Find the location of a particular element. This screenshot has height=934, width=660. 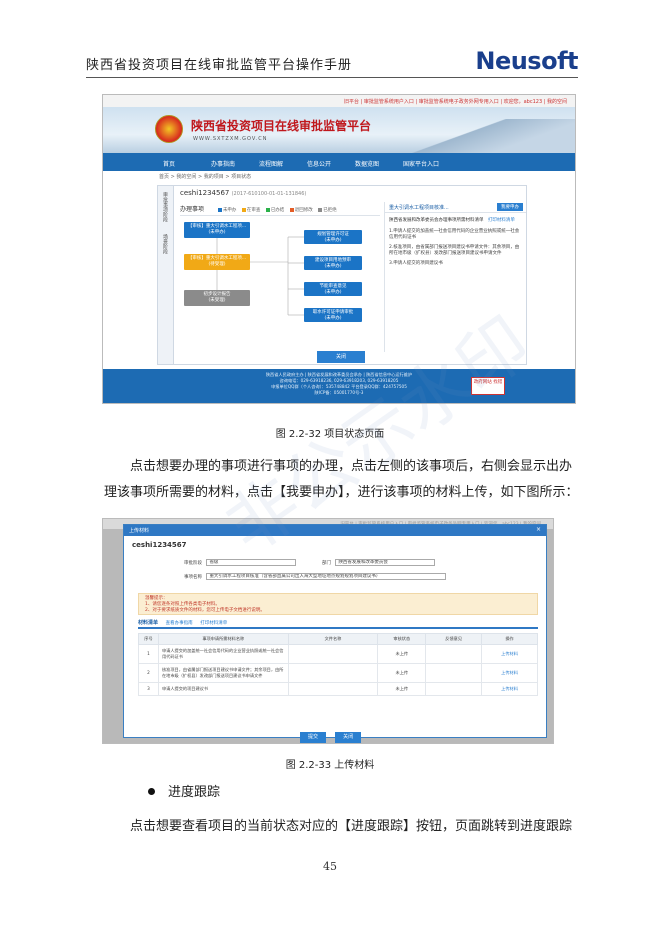

material-tabs: 材料清单 查看办事指南 打印材料清单 is located at coordinates (338, 624).